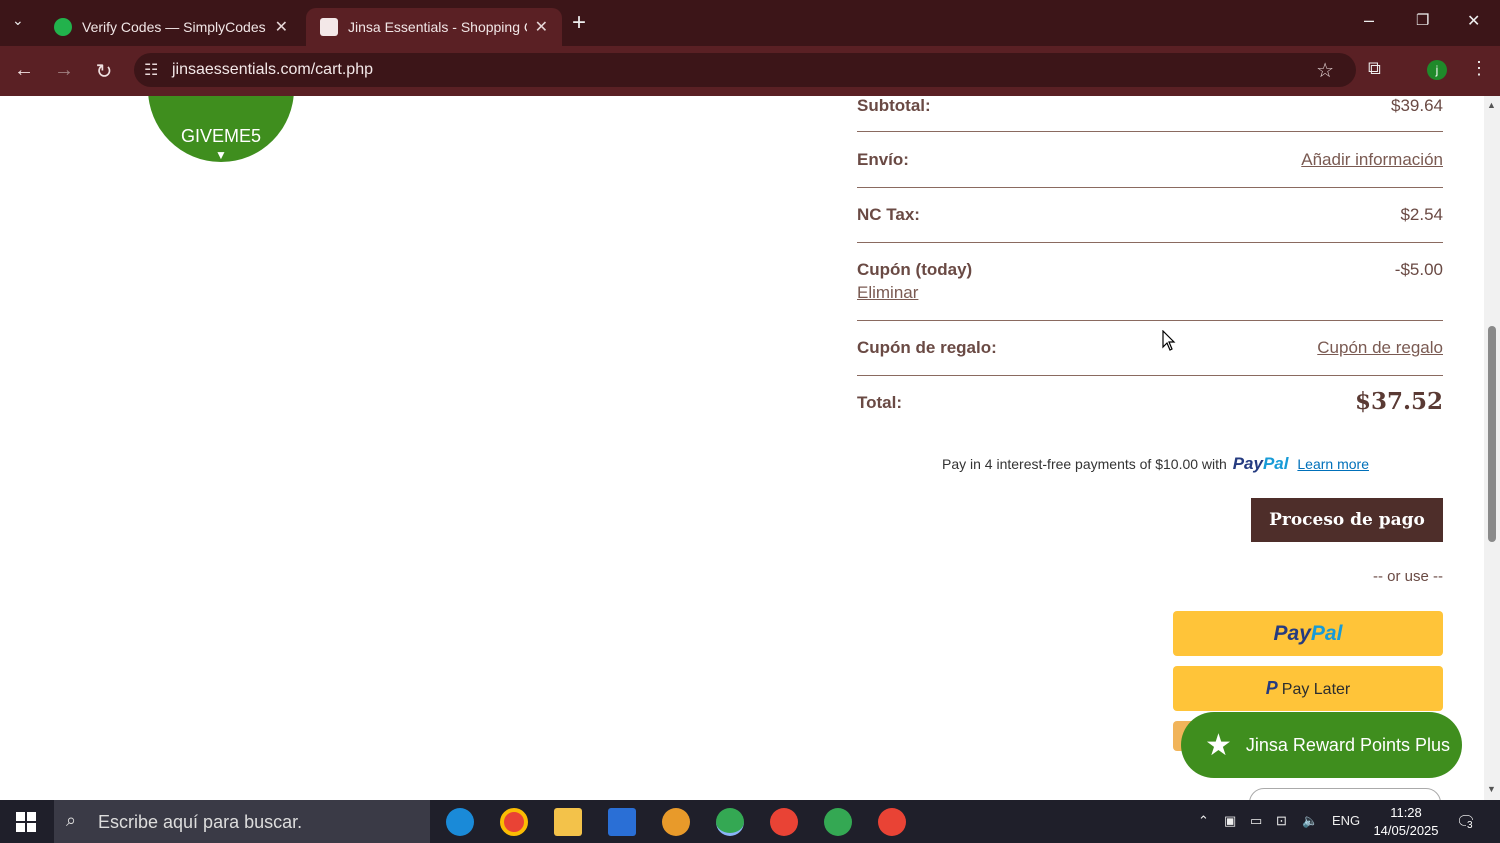  Describe the element at coordinates (104, 71) in the screenshot. I see `reload-icon: ↻` at that location.